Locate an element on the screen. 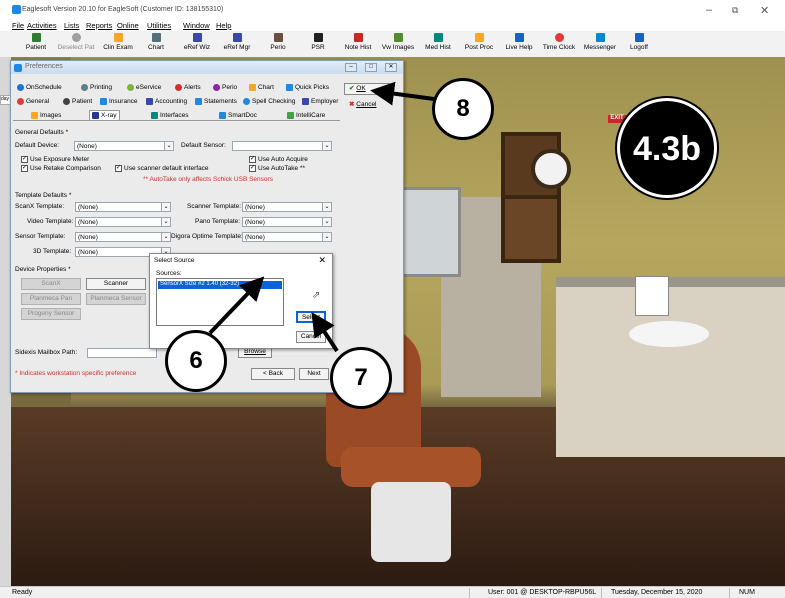  status-date: Tuesday, December 15, 2020 is located at coordinates (657, 592).